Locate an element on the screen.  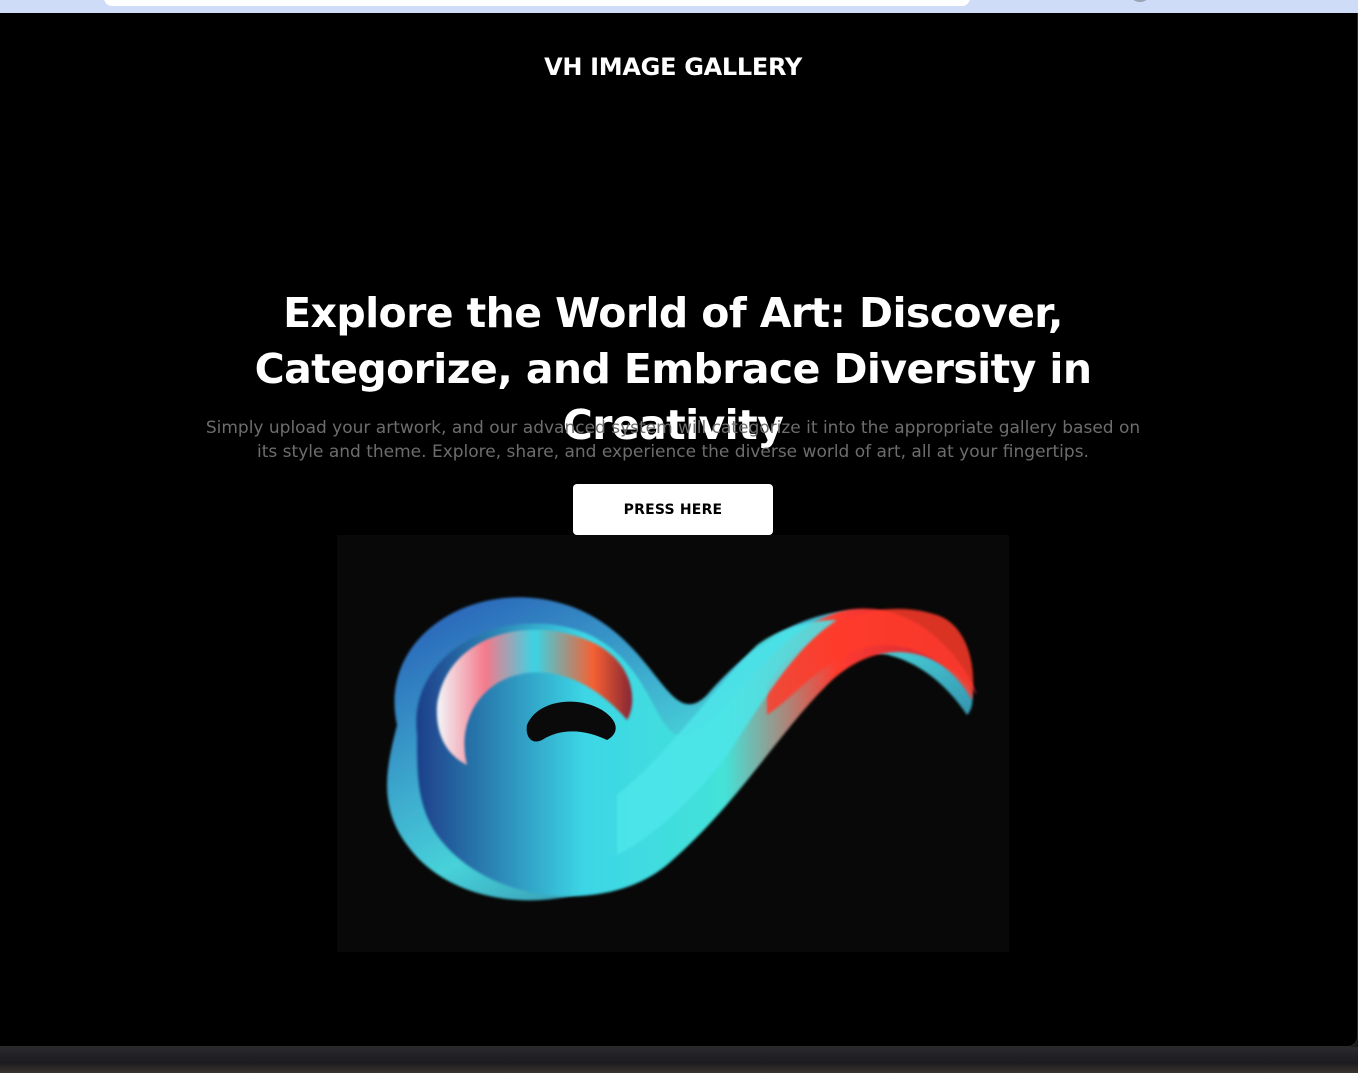
abstract-swirl-image is located at coordinates (682, 749).